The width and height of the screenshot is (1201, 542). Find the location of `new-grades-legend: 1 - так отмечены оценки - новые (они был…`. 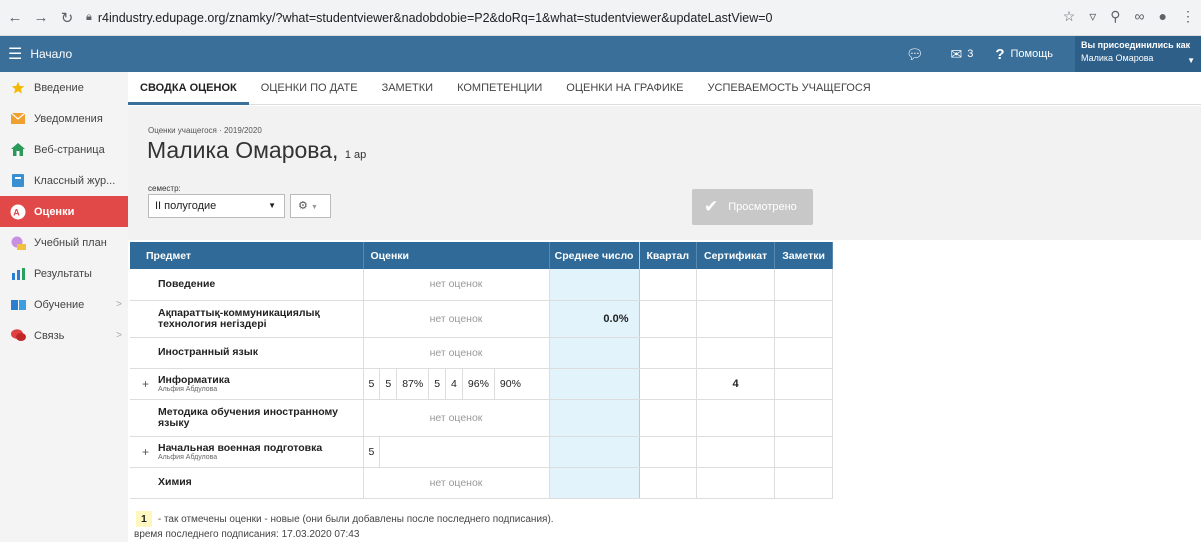

new-grades-legend: 1 - так отмечены оценки - новые (они был… is located at coordinates (345, 519).